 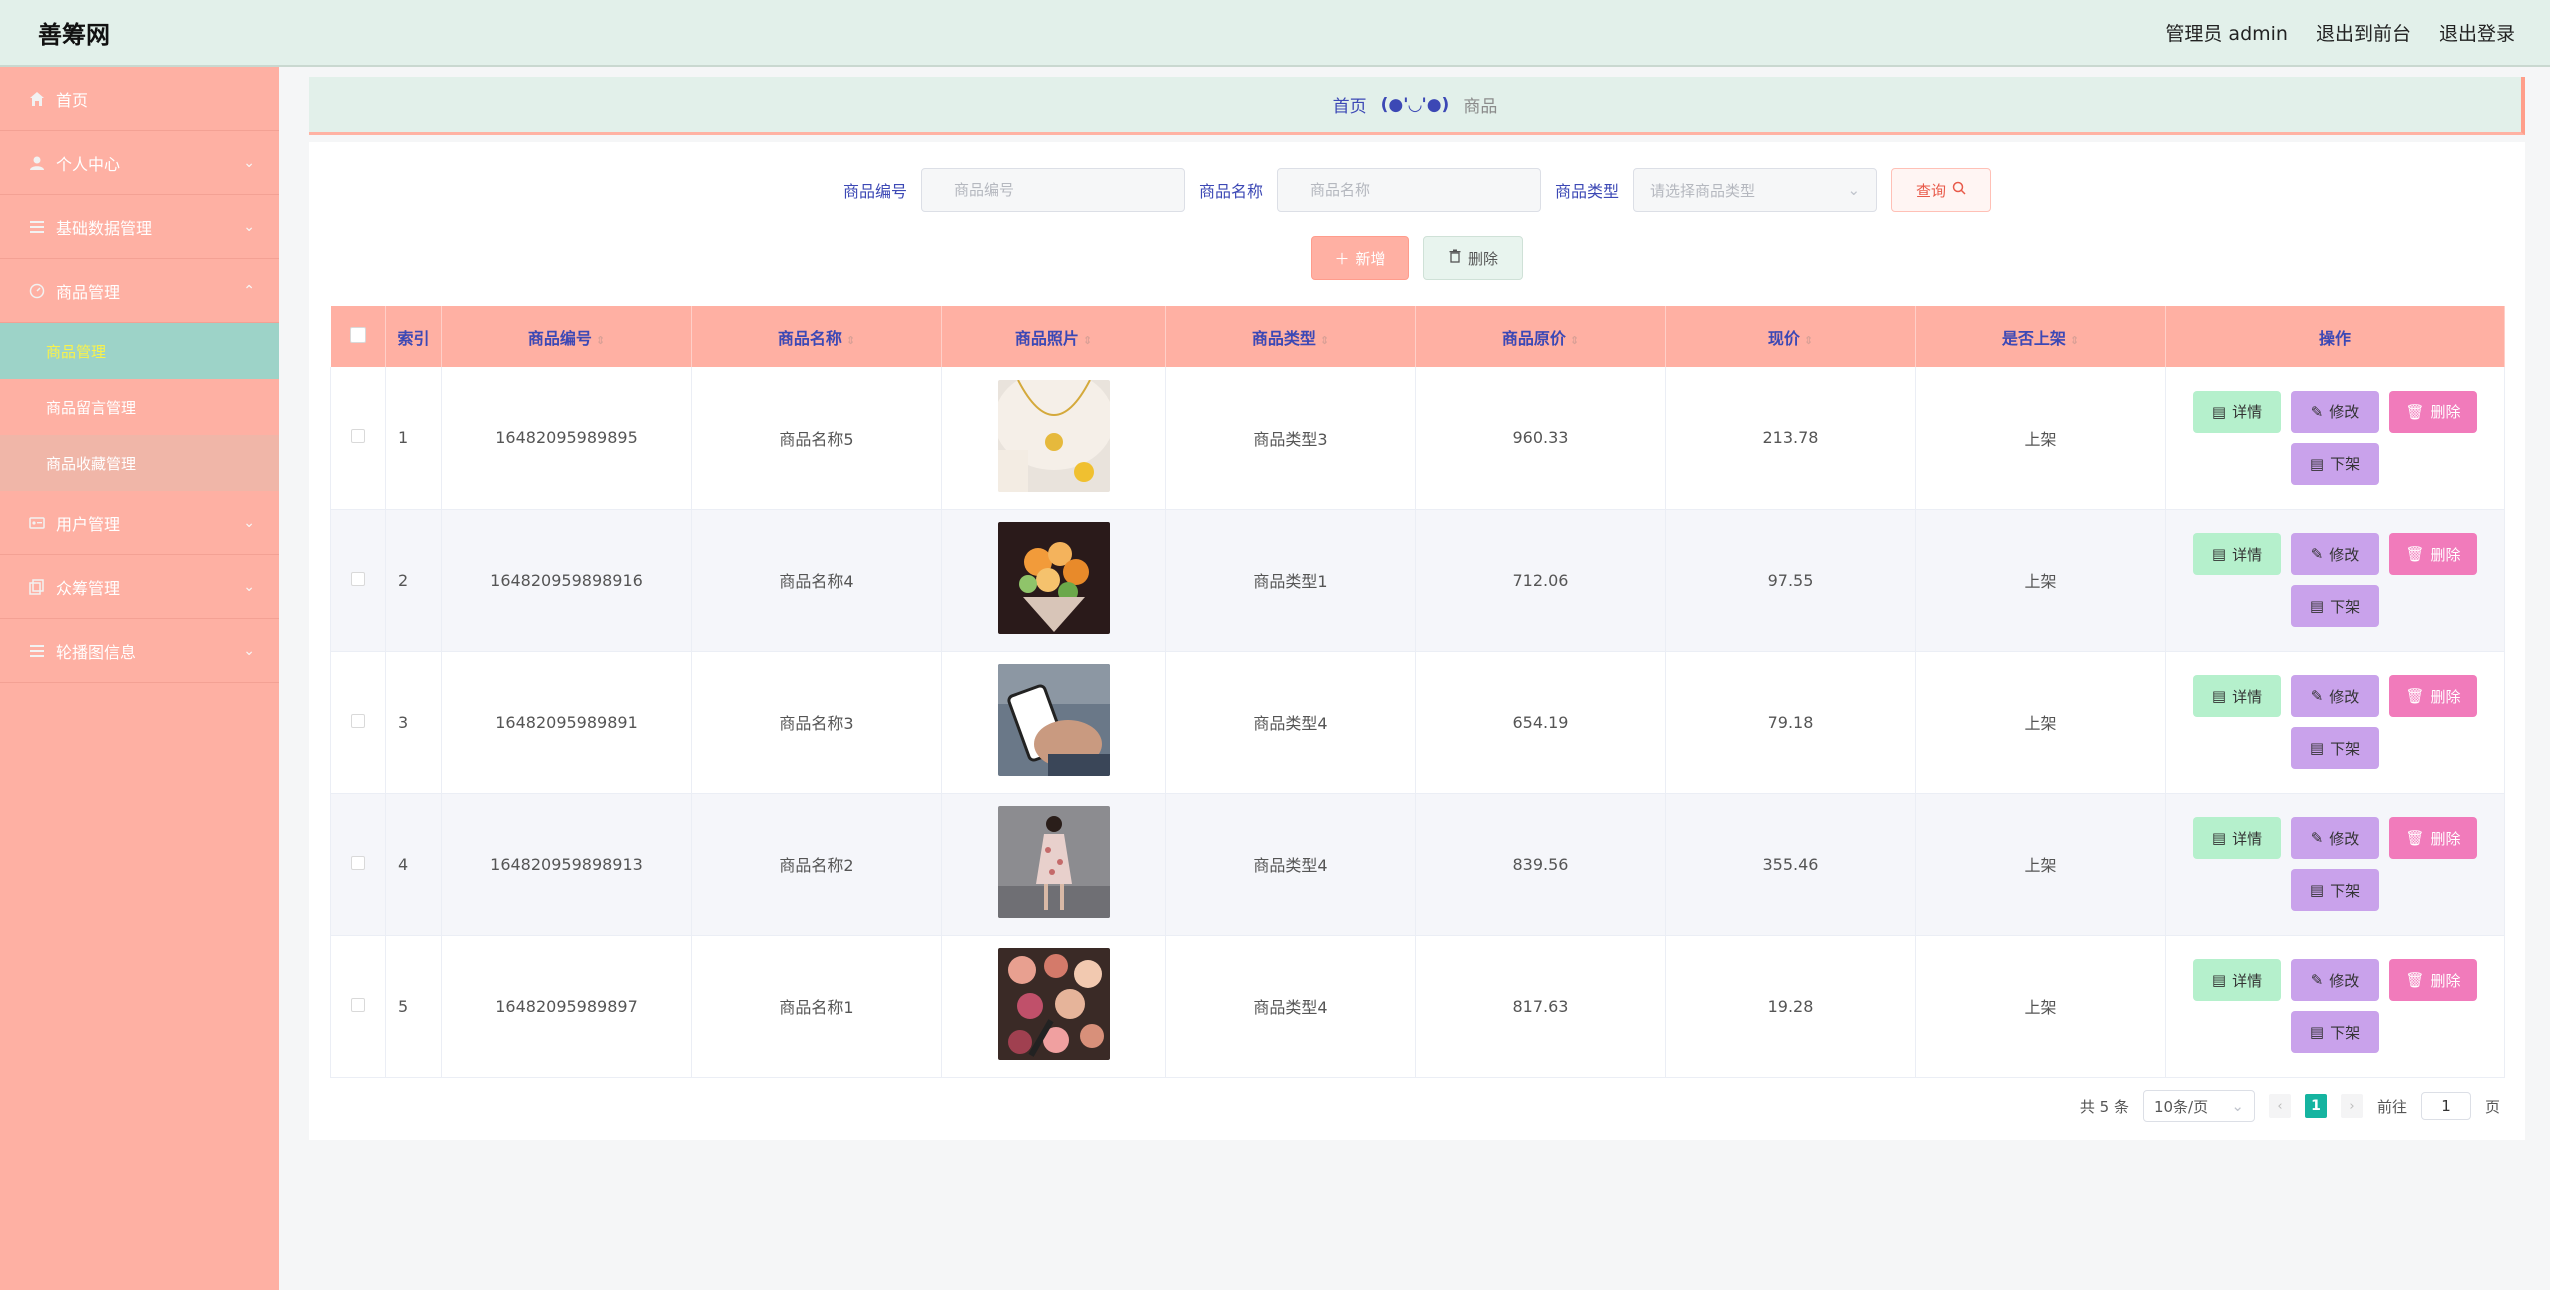 I want to click on breadcrumb-current: 商品, so click(x=1480, y=107).